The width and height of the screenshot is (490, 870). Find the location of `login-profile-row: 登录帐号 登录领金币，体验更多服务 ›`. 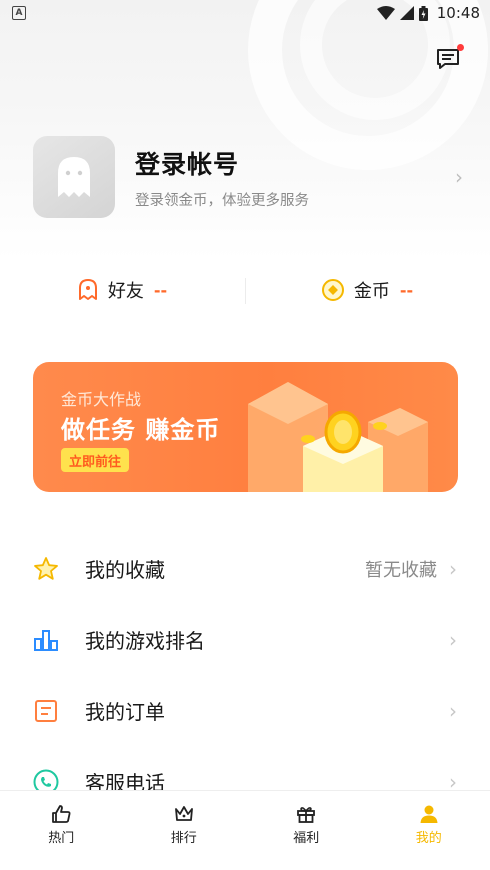

login-profile-row: 登录帐号 登录领金币，体验更多服务 › is located at coordinates (248, 177).